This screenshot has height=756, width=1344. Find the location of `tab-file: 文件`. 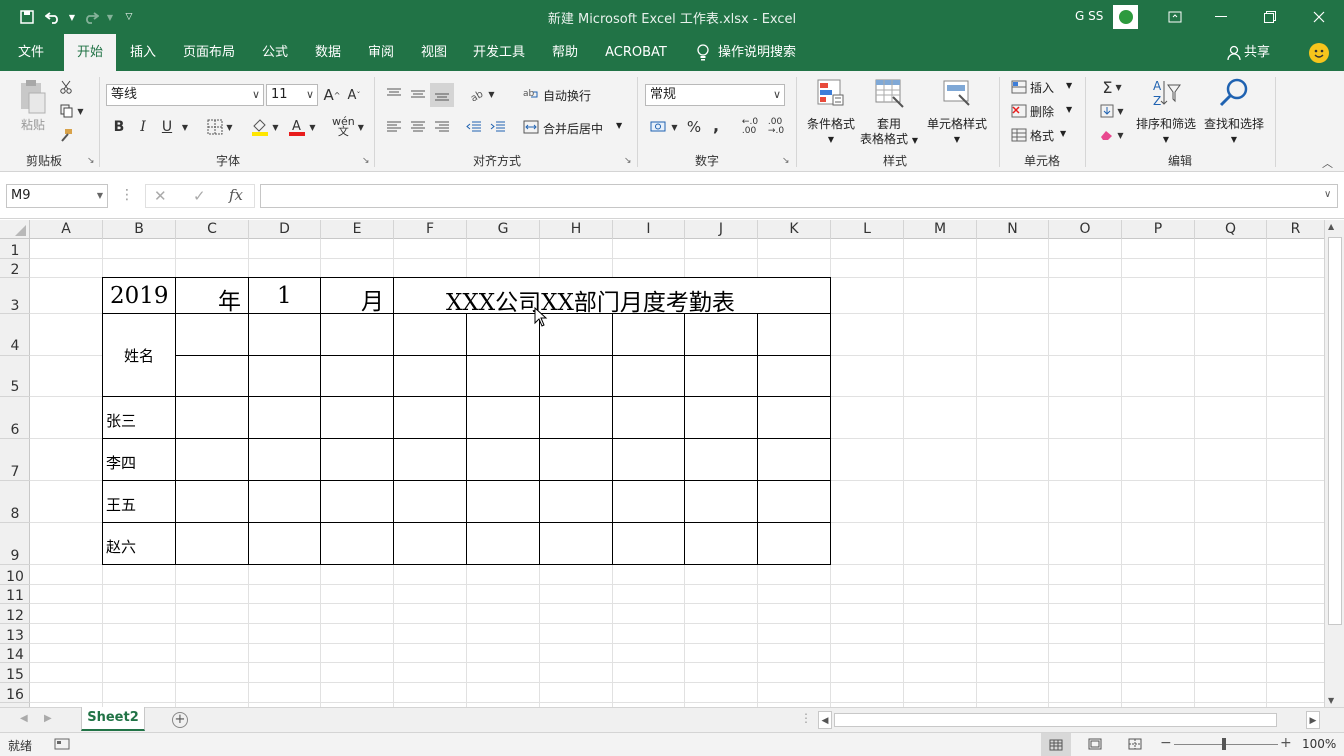

tab-file: 文件 is located at coordinates (31, 52).